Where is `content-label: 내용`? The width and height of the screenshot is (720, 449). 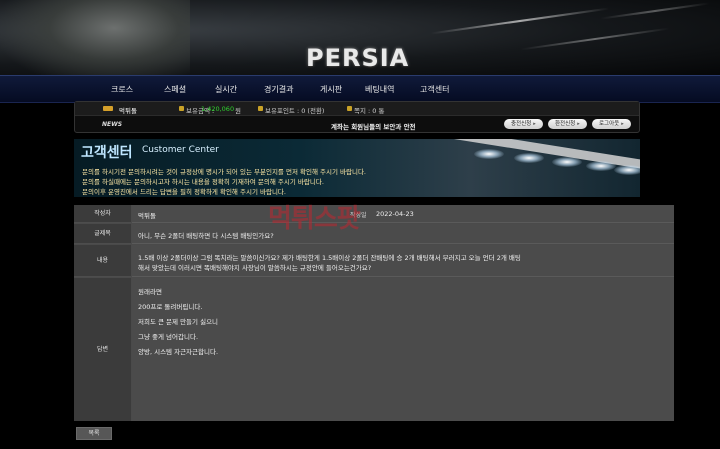 content-label: 내용 is located at coordinates (102, 260).